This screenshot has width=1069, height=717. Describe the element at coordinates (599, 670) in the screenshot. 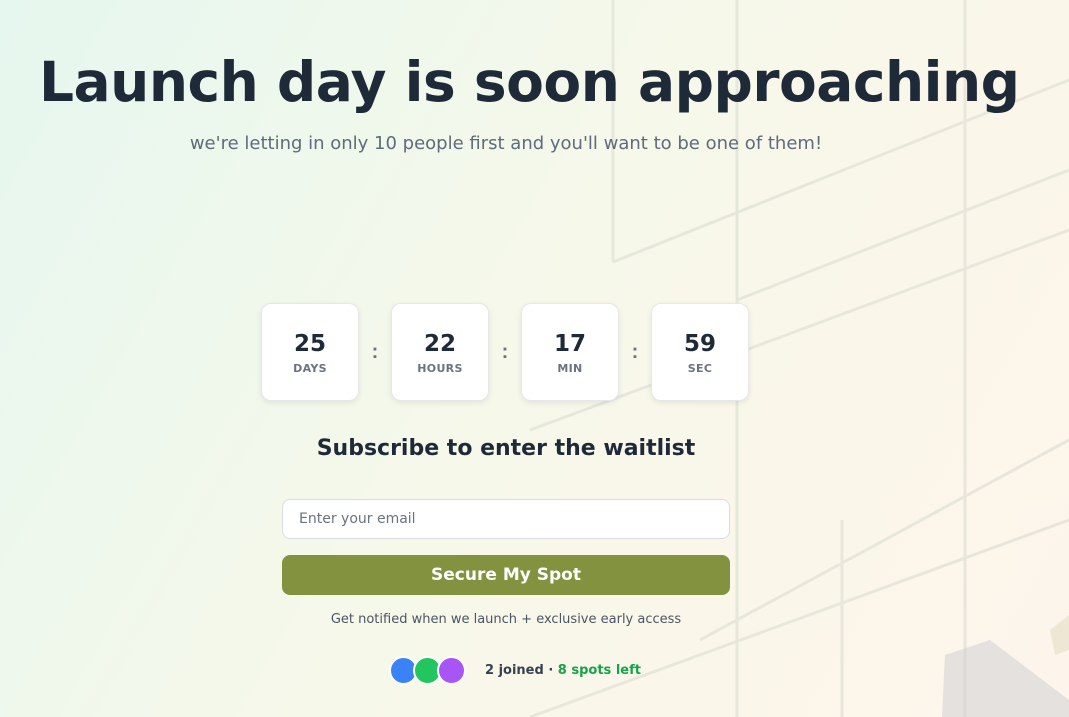

I see `spots-left: 8 spots left` at that location.